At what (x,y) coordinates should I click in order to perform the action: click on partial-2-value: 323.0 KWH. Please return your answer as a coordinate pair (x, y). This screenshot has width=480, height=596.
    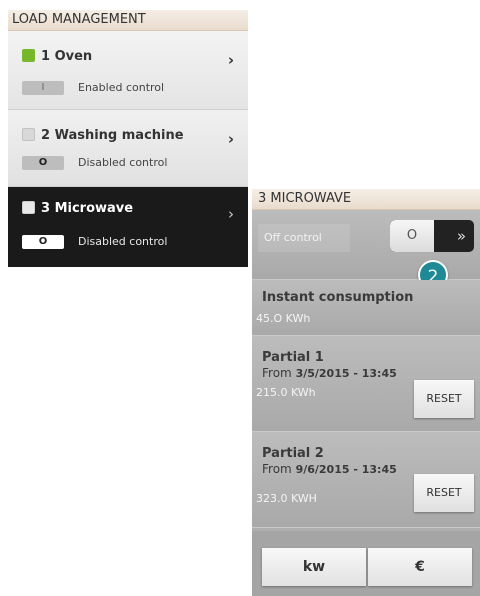
    Looking at the image, I should click on (286, 498).